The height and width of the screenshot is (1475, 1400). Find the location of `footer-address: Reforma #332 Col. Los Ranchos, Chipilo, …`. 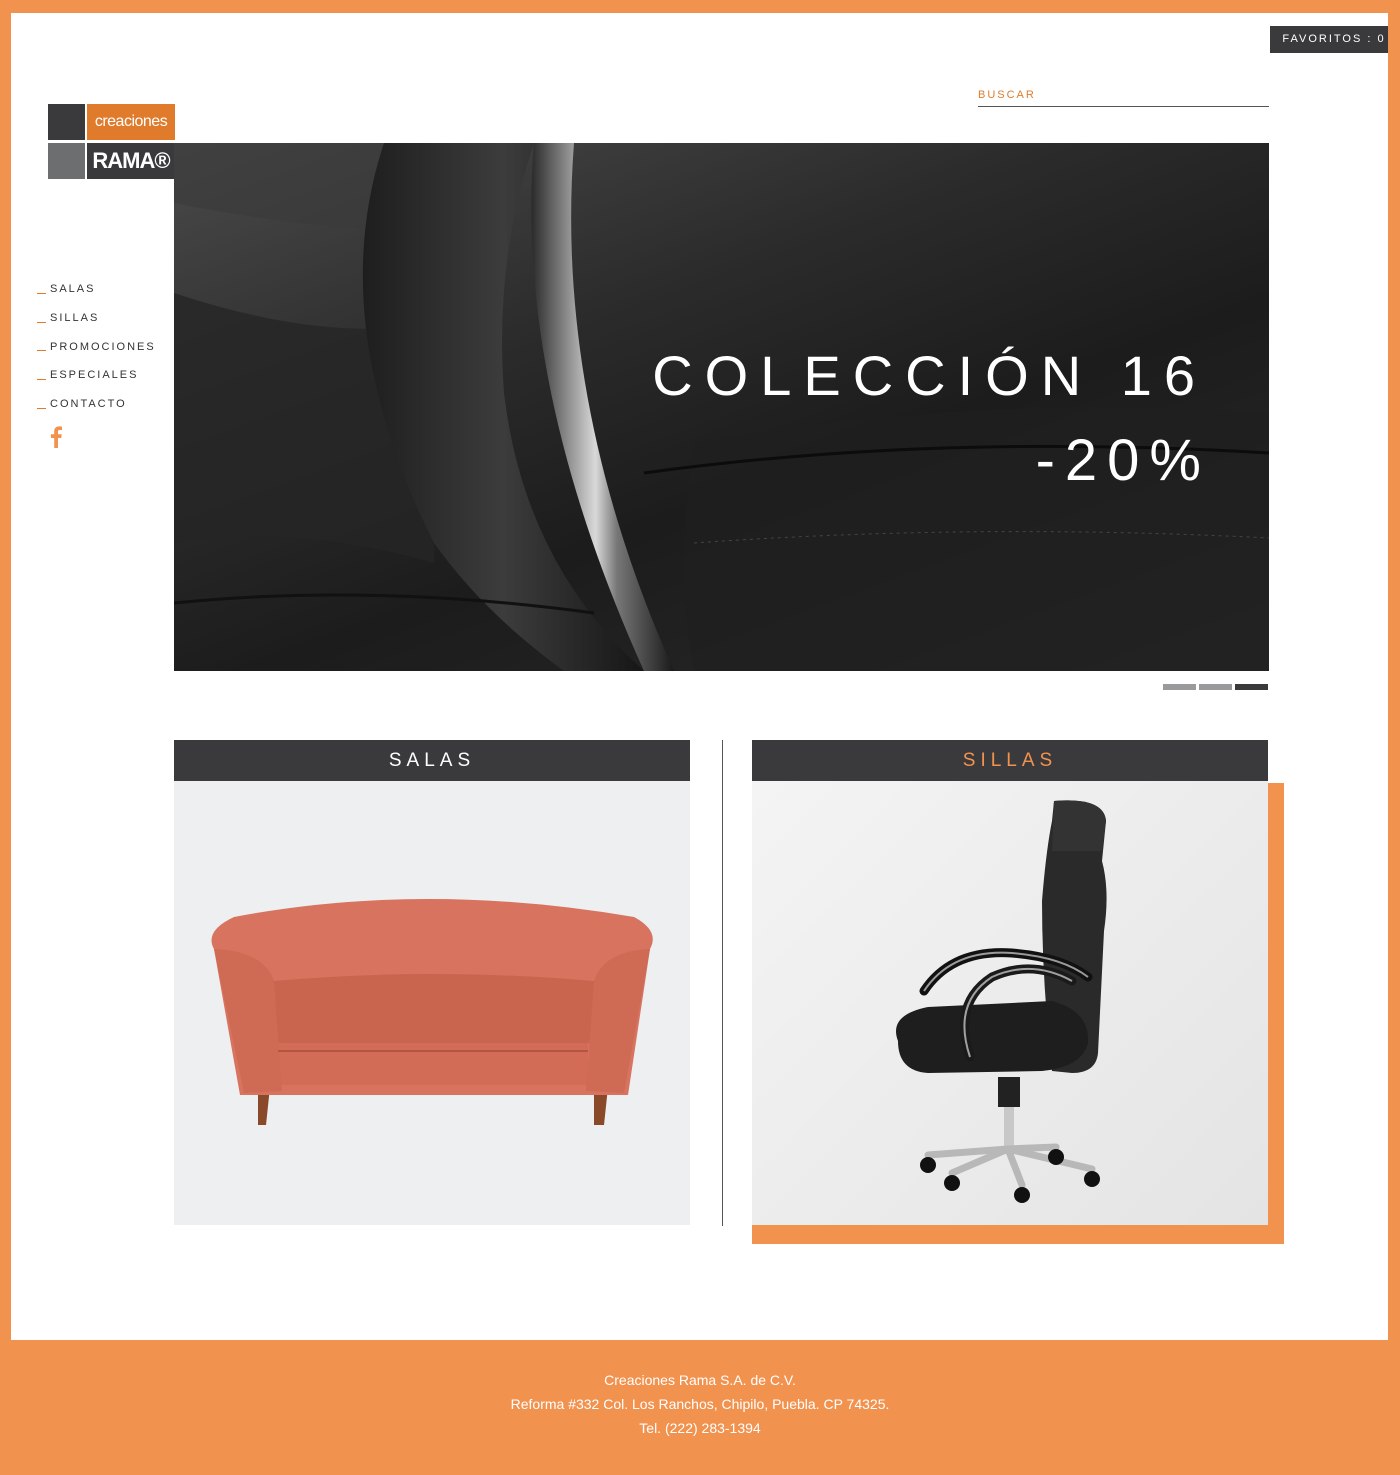

footer-address: Reforma #332 Col. Los Ranchos, Chipilo, … is located at coordinates (700, 1404).